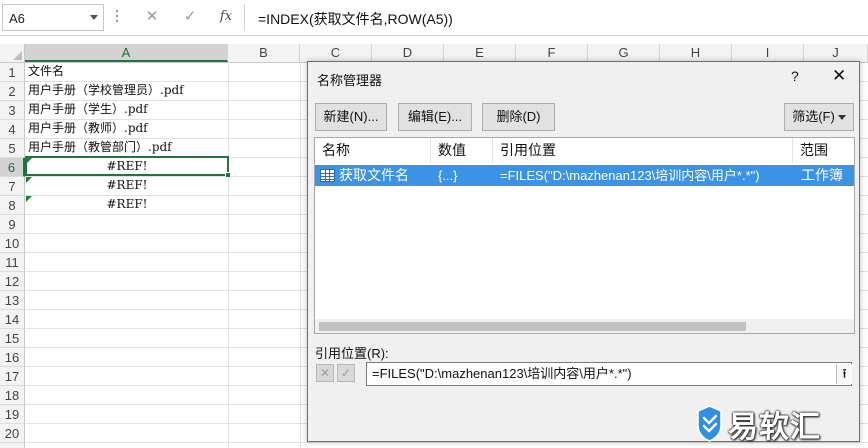  What do you see at coordinates (350, 80) in the screenshot?
I see `dialog-title: 名称管理器` at bounding box center [350, 80].